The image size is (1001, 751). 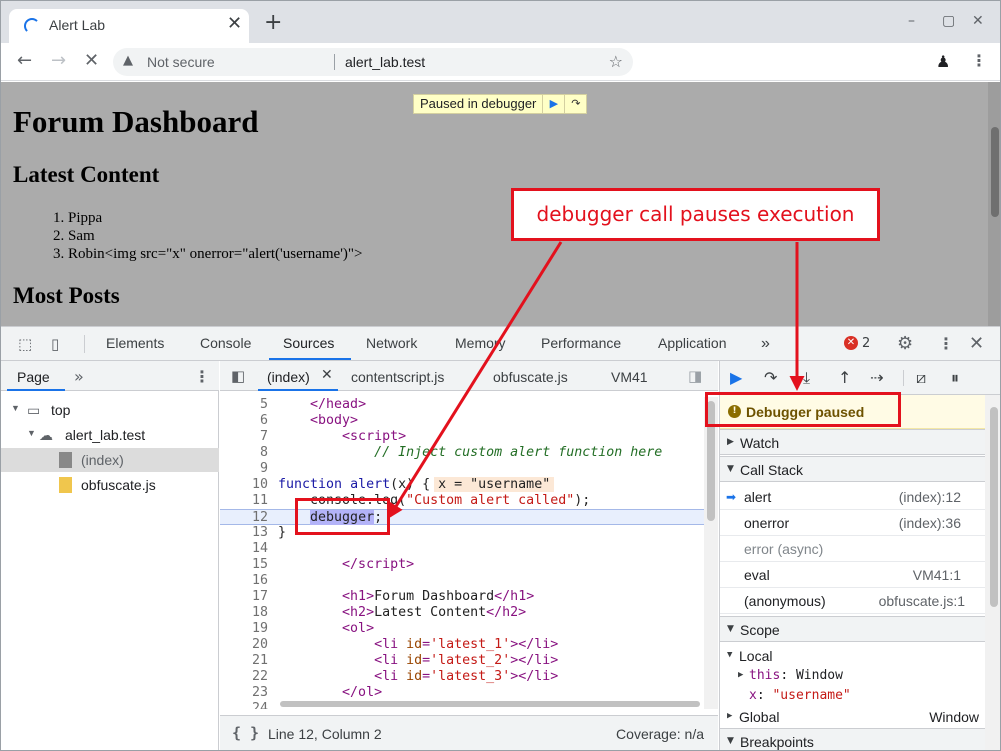 What do you see at coordinates (930, 497) in the screenshot?
I see `frame-location: (index):12` at bounding box center [930, 497].